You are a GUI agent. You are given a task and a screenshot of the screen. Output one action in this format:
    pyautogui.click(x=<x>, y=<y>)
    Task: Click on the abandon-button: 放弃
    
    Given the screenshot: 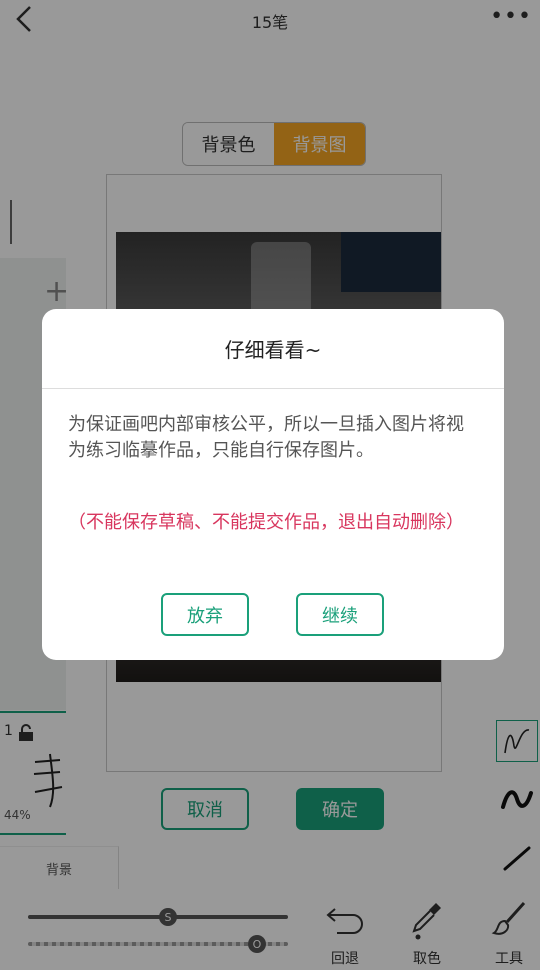 What is the action you would take?
    pyautogui.click(x=205, y=614)
    